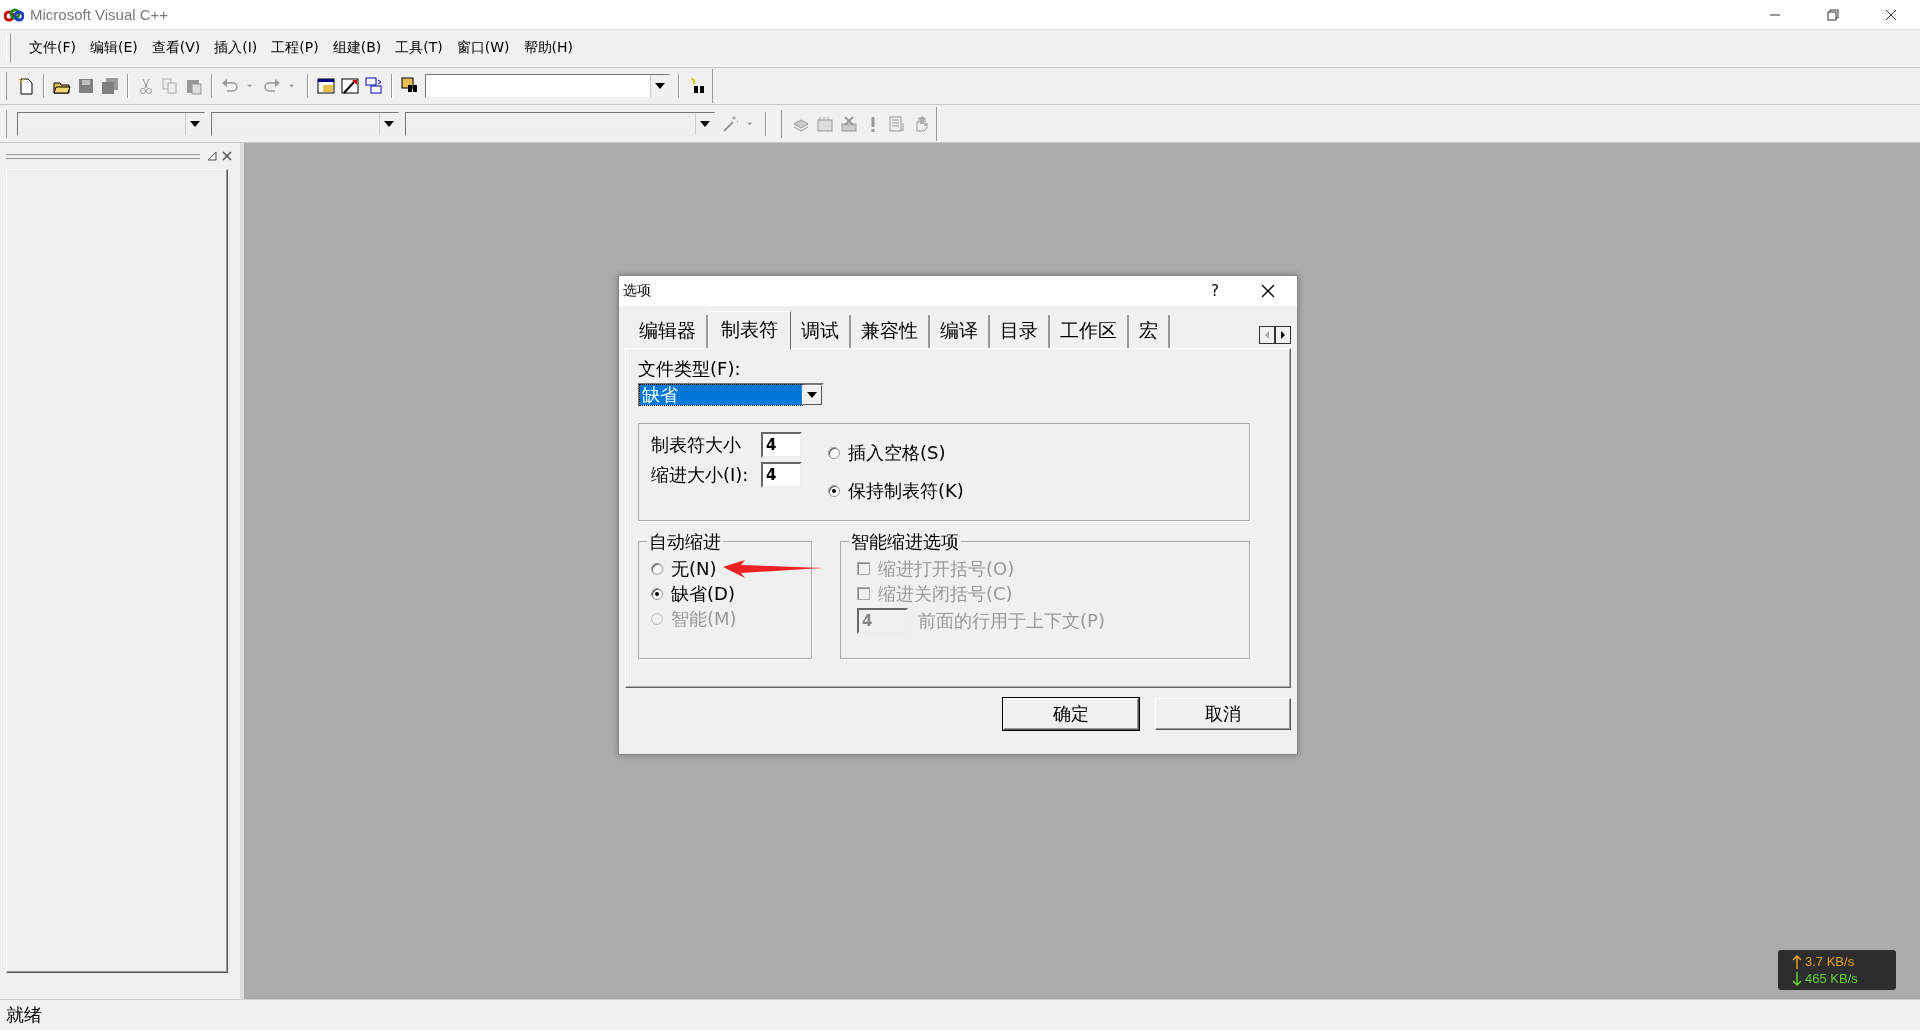 This screenshot has width=1920, height=1030. What do you see at coordinates (220, 156) in the screenshot?
I see `panel-controls-icon` at bounding box center [220, 156].